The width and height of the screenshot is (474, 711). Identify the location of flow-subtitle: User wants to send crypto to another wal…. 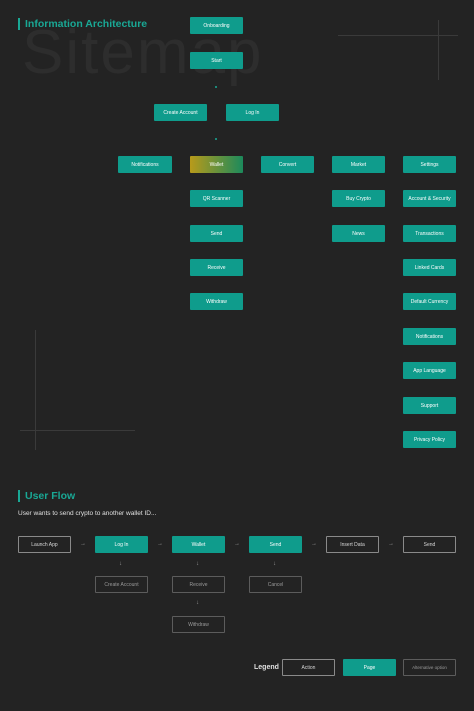
(87, 513).